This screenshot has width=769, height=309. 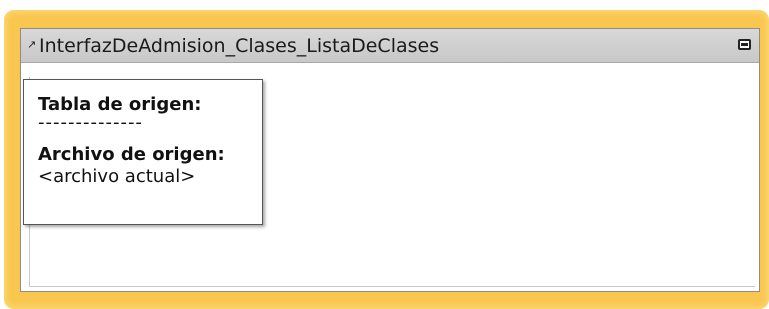 What do you see at coordinates (90, 122) in the screenshot?
I see `source-table-value: --------------` at bounding box center [90, 122].